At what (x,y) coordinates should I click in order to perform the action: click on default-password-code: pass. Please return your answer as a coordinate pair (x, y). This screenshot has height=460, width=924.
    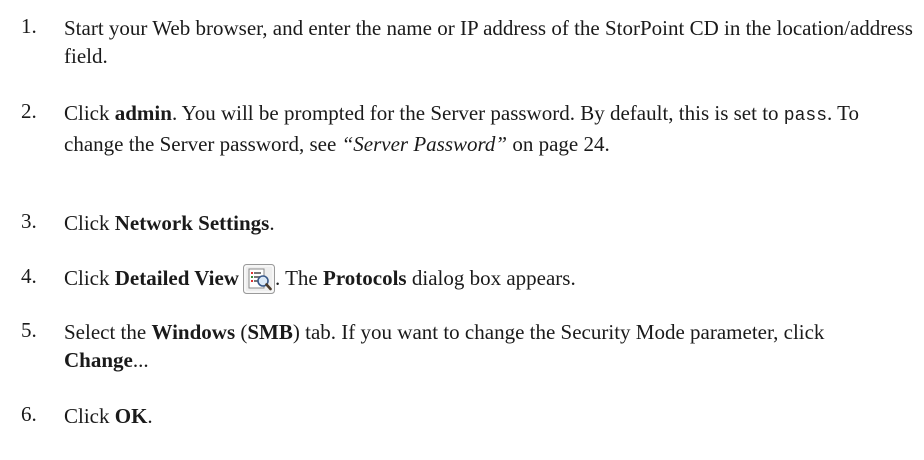
    Looking at the image, I should click on (805, 116).